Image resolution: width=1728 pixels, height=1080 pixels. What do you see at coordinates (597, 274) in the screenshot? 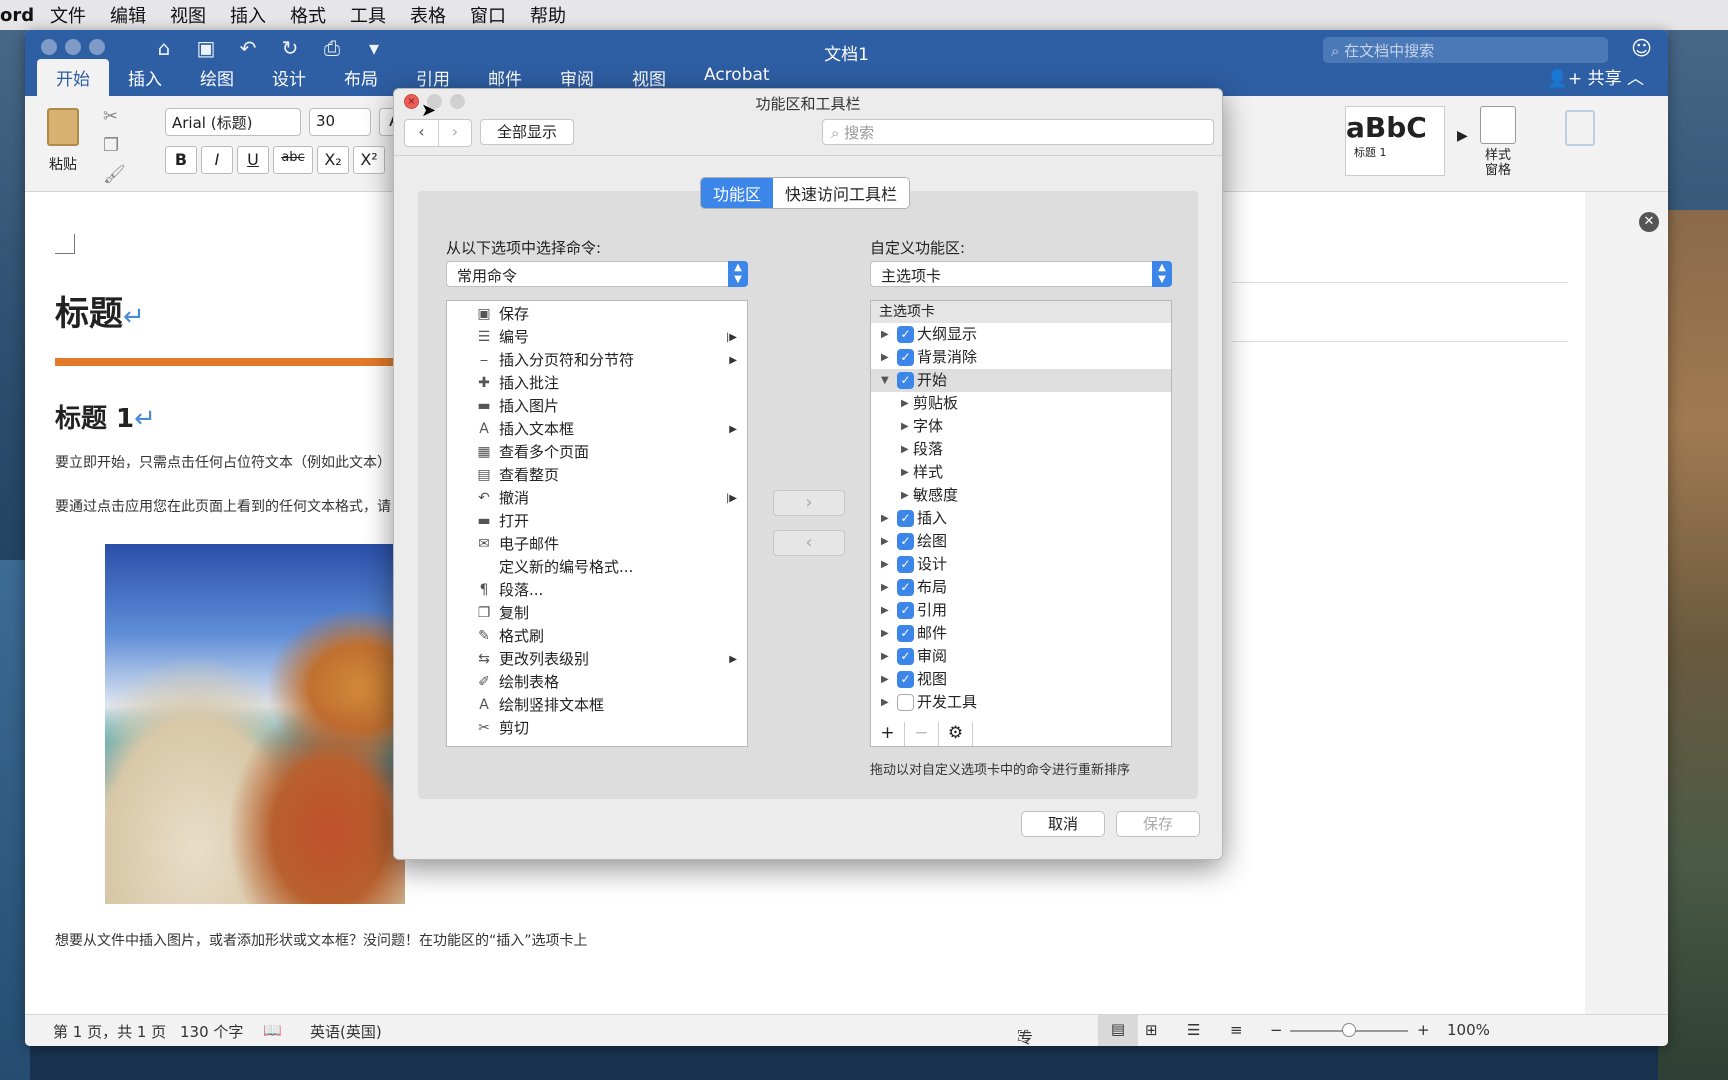
I see `commands-source-select: 常用命令 ▲ ▼` at bounding box center [597, 274].